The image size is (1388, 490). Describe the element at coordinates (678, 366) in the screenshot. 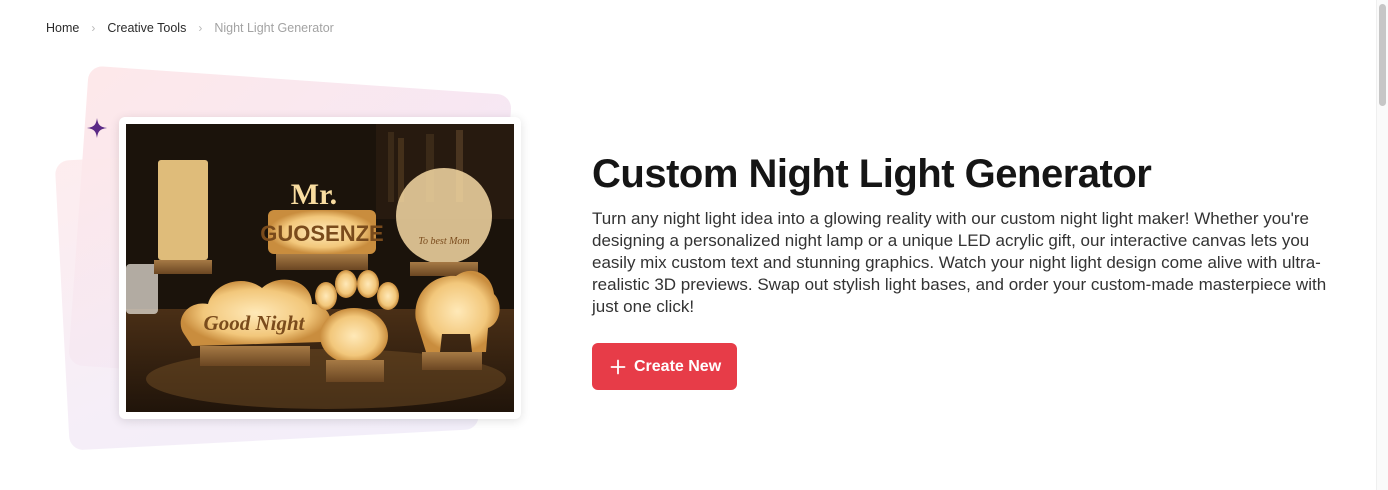

I see `create-new-label: Create New` at that location.